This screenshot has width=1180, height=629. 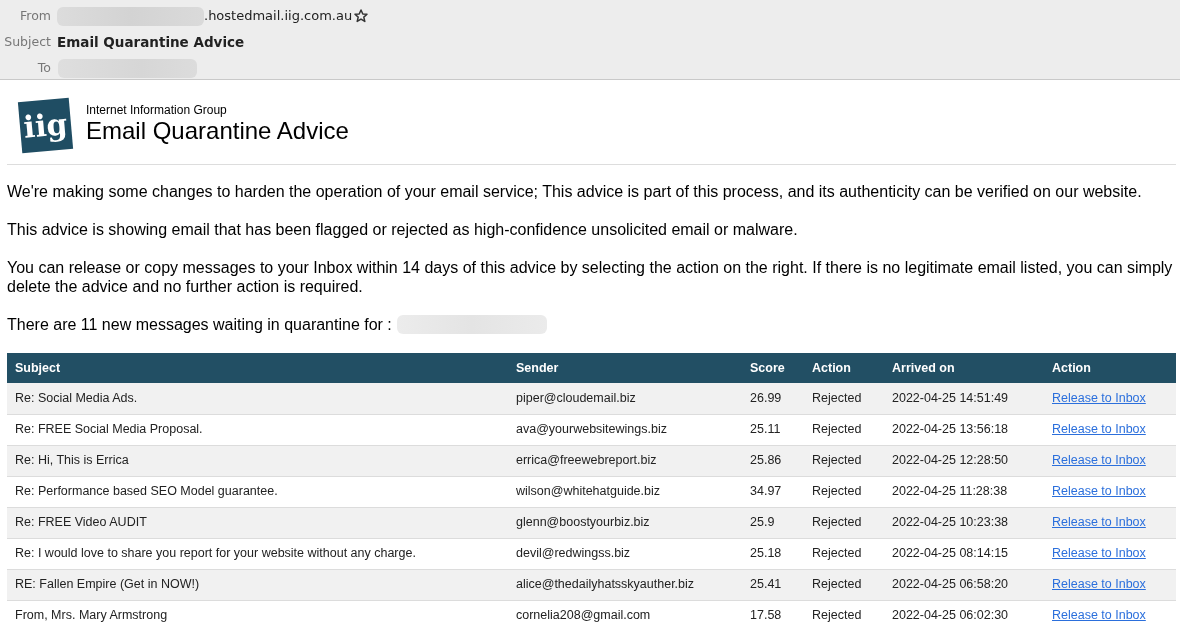 I want to click on table-cell: 2022-04-25 10:23:38, so click(x=964, y=522).